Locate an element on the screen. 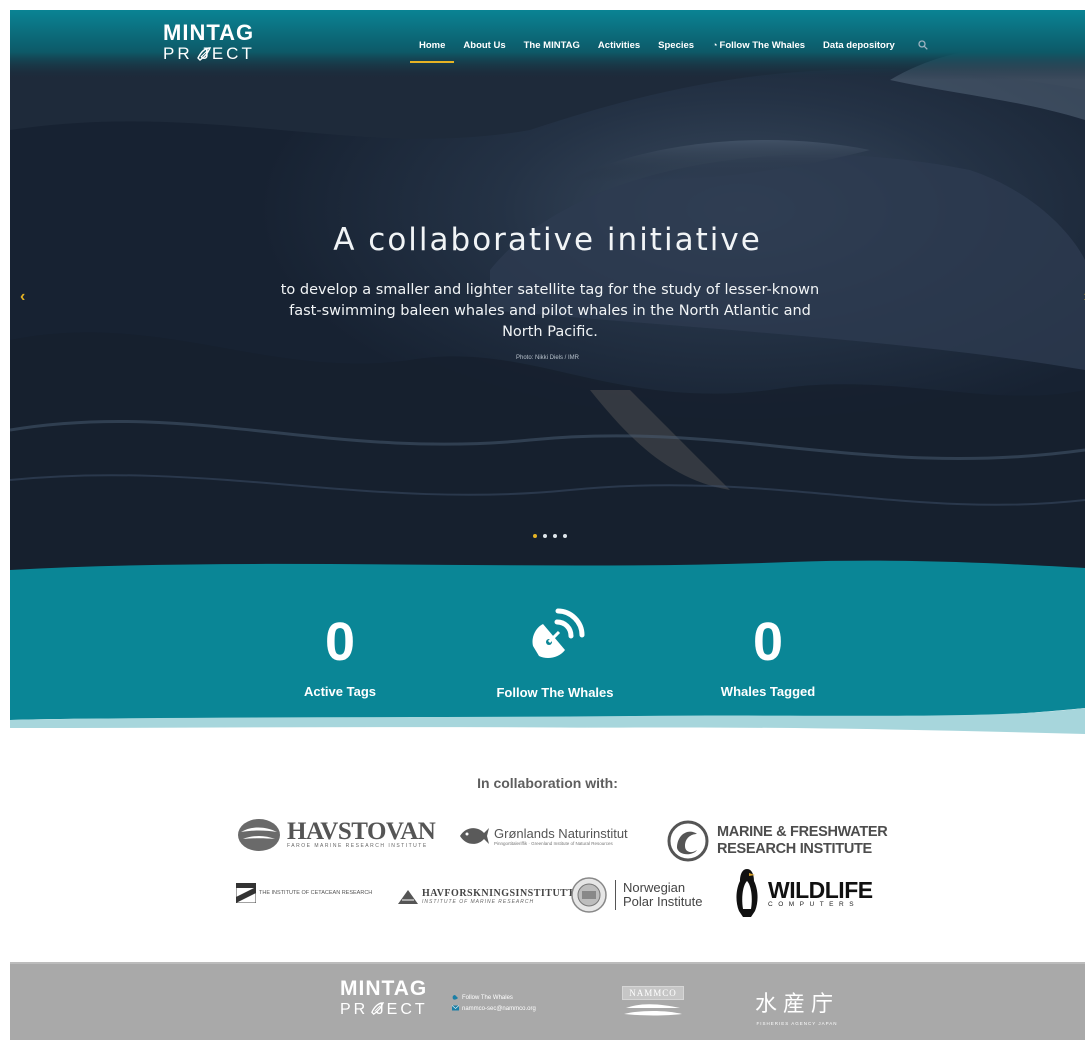 The width and height of the screenshot is (1085, 1040). npi-seal-icon is located at coordinates (589, 895).